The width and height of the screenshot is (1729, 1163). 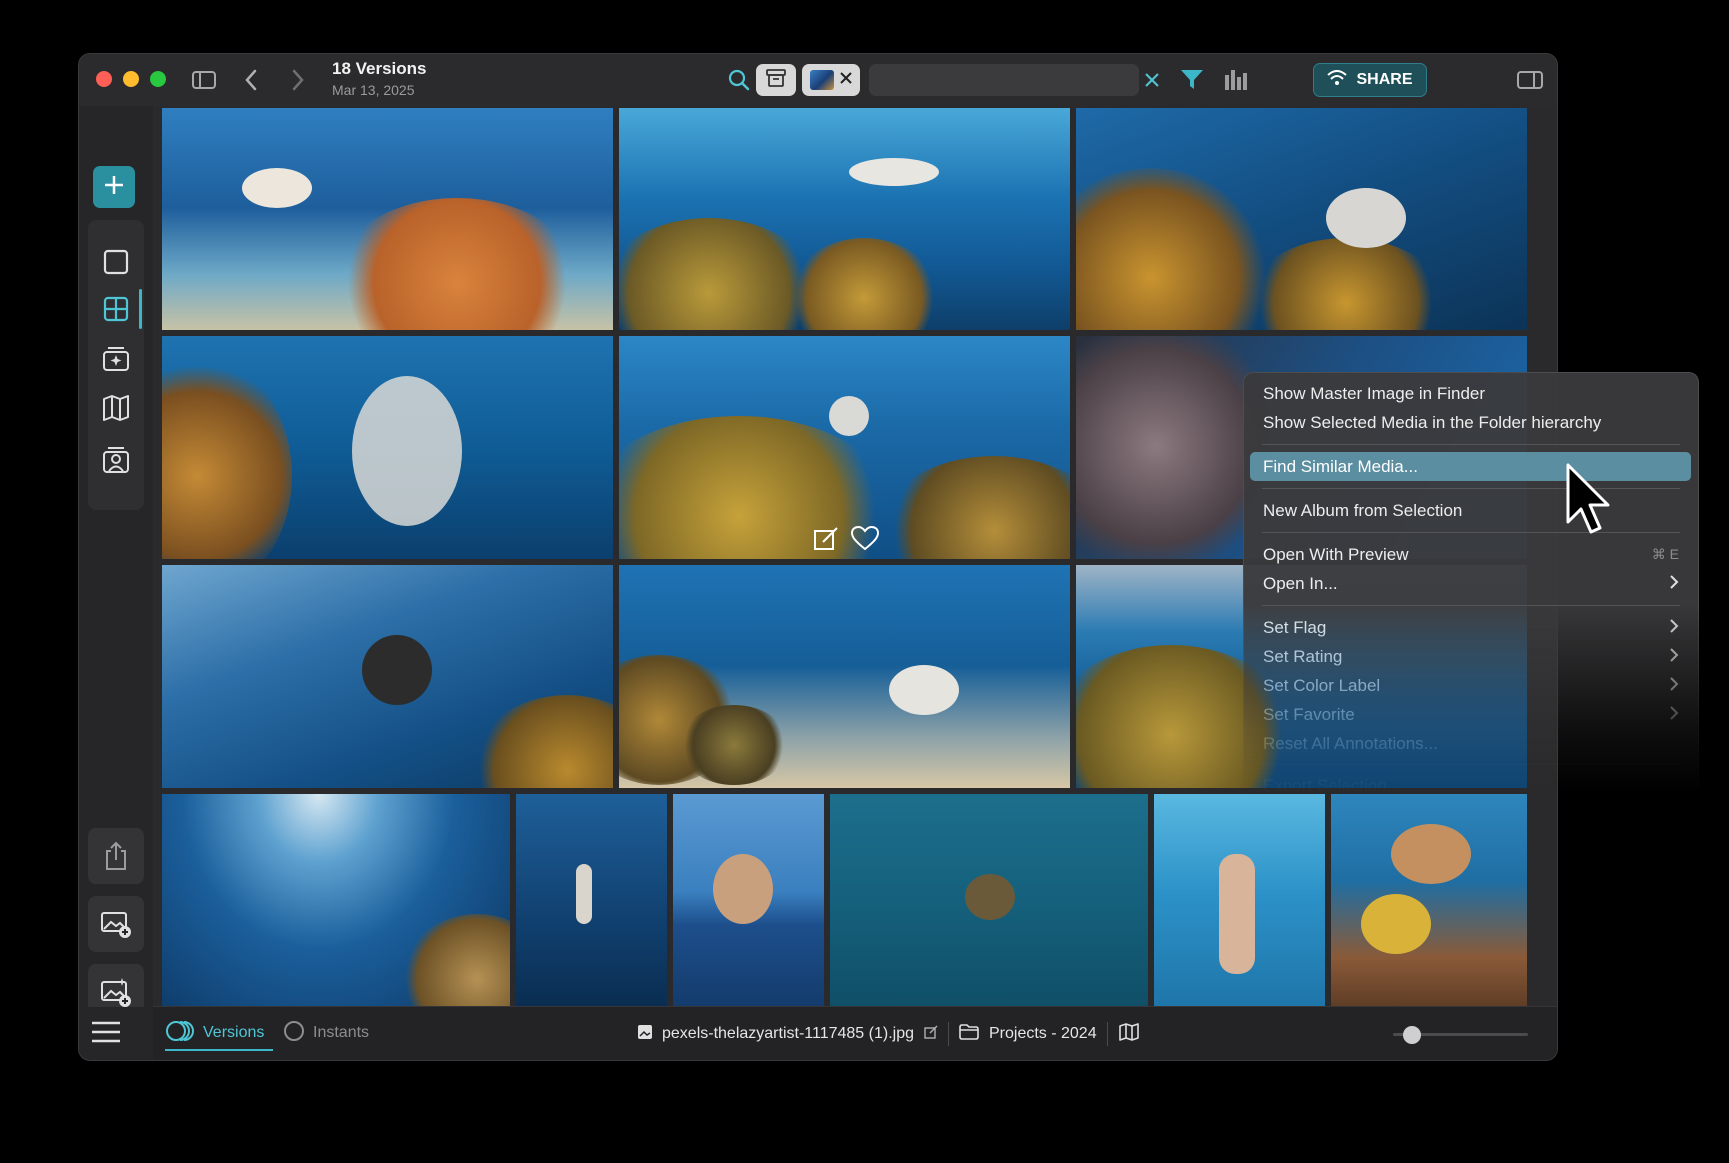 I want to click on sidebar, so click(x=116, y=583).